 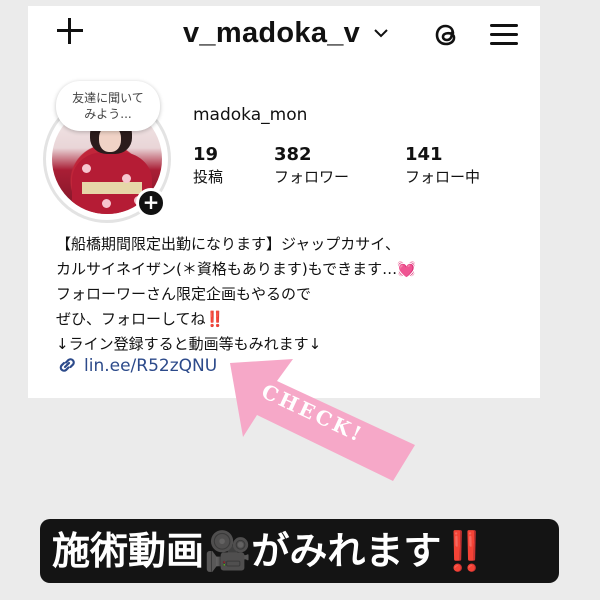 What do you see at coordinates (208, 166) in the screenshot?
I see `stat-posts: 19 投稿` at bounding box center [208, 166].